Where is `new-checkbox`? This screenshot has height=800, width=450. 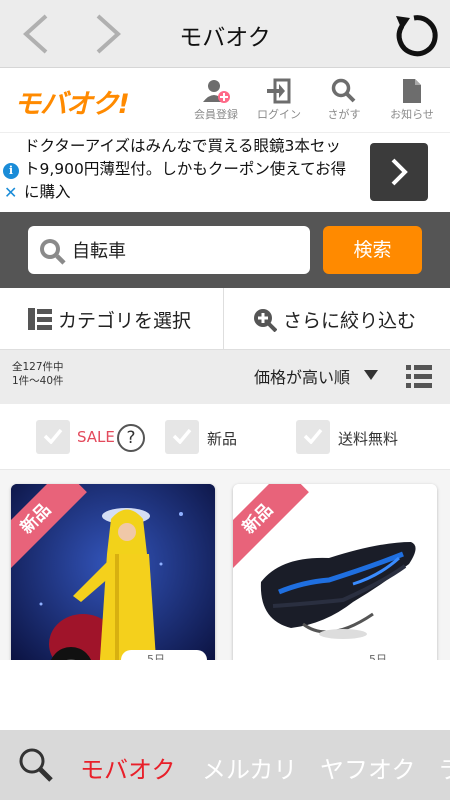
new-checkbox is located at coordinates (182, 437).